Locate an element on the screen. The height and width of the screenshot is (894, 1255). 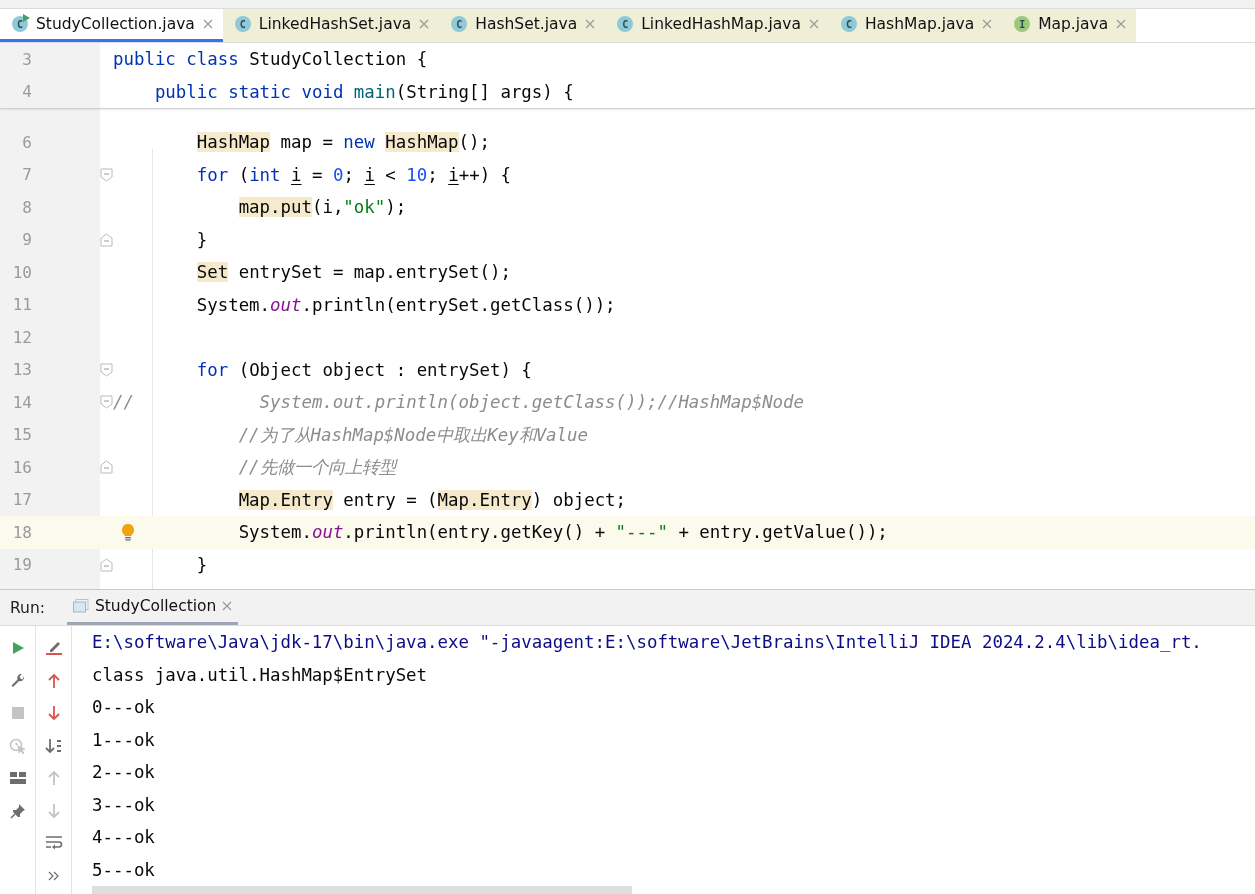
line-number: 8 is located at coordinates (26, 207).